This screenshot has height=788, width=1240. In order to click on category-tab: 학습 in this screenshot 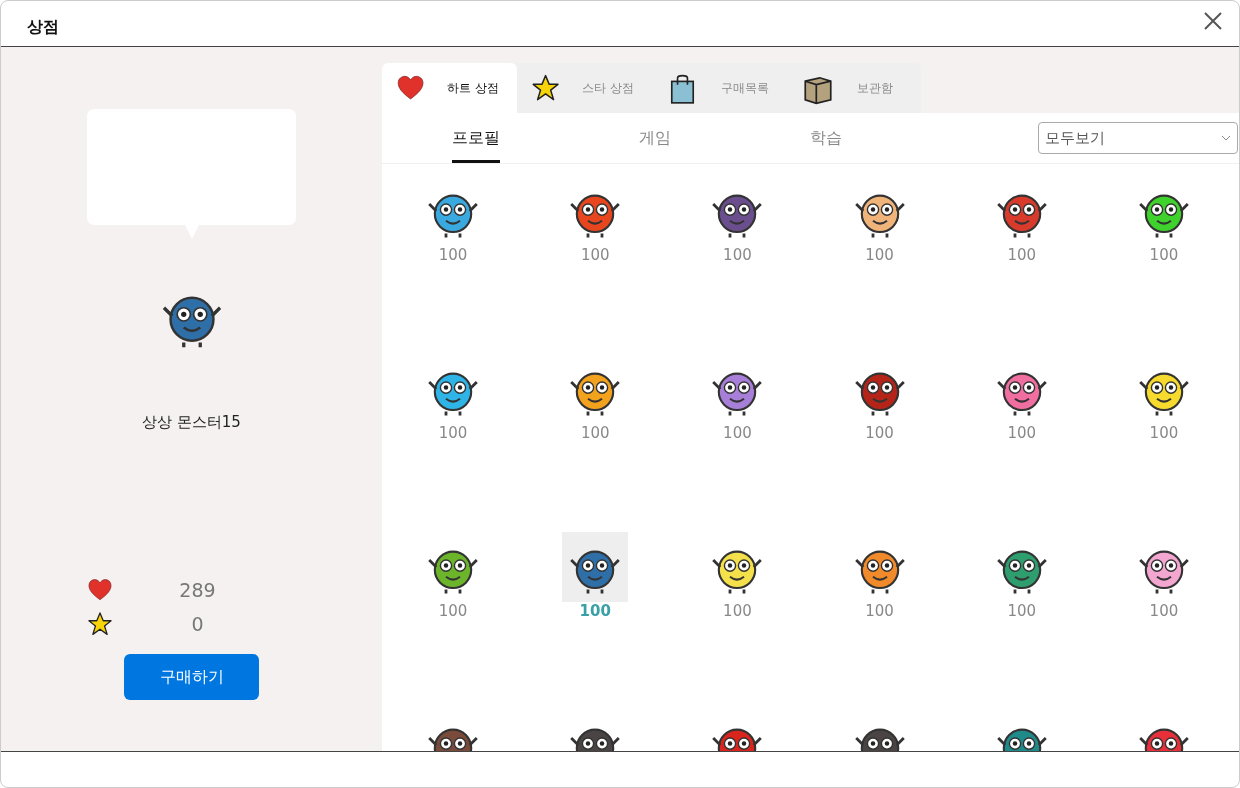, I will do `click(826, 138)`.